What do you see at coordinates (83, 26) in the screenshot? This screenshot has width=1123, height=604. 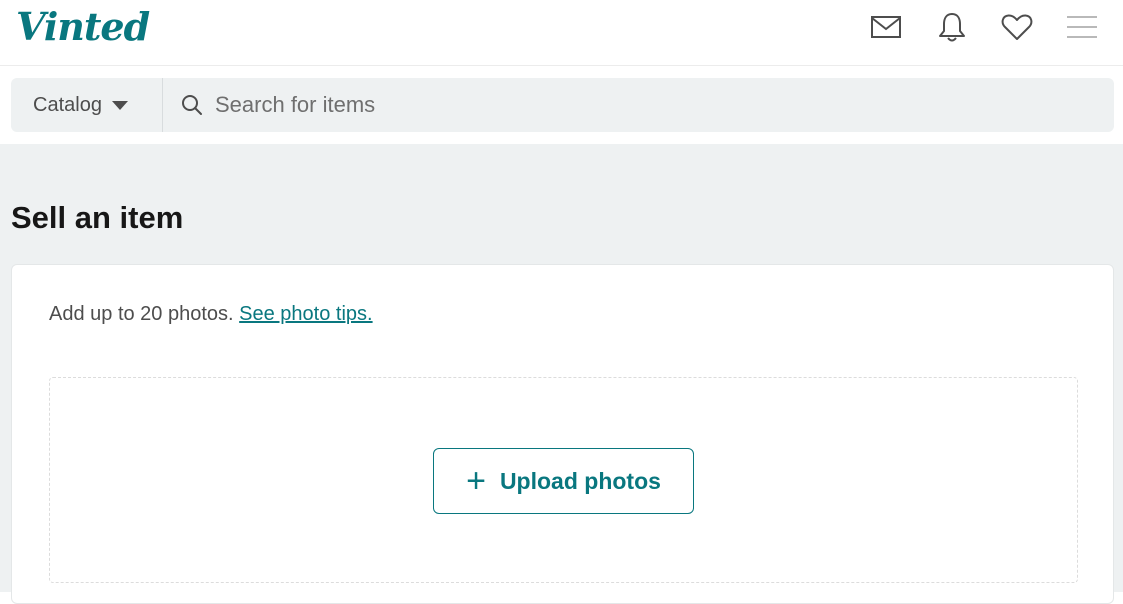 I see `vinted-logo: Vinted` at bounding box center [83, 26].